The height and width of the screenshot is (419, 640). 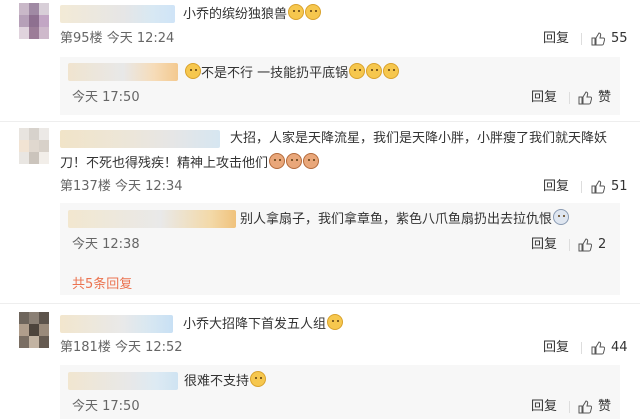 I want to click on like-button: 2, so click(x=592, y=245).